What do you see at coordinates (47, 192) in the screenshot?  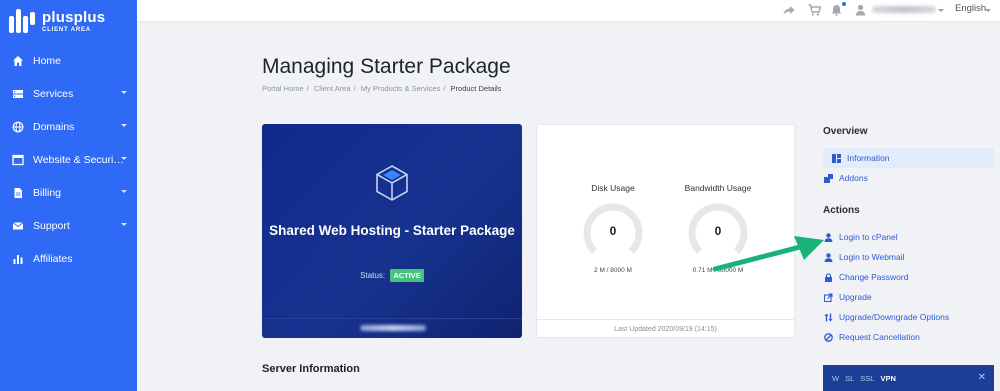 I see `sidebar-item-label: Billing` at bounding box center [47, 192].